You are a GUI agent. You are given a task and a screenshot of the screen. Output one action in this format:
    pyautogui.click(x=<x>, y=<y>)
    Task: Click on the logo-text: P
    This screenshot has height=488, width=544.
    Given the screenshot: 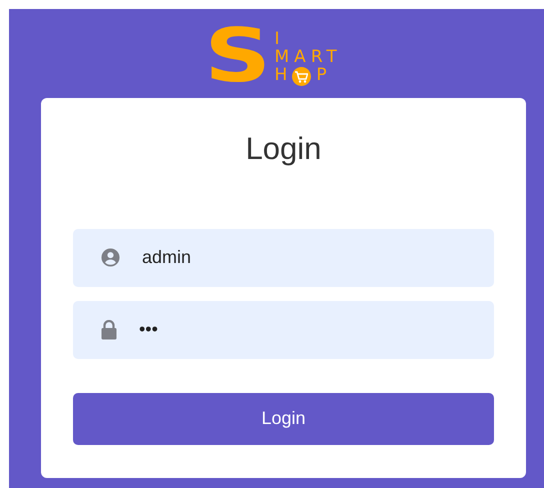 What is the action you would take?
    pyautogui.click(x=324, y=74)
    